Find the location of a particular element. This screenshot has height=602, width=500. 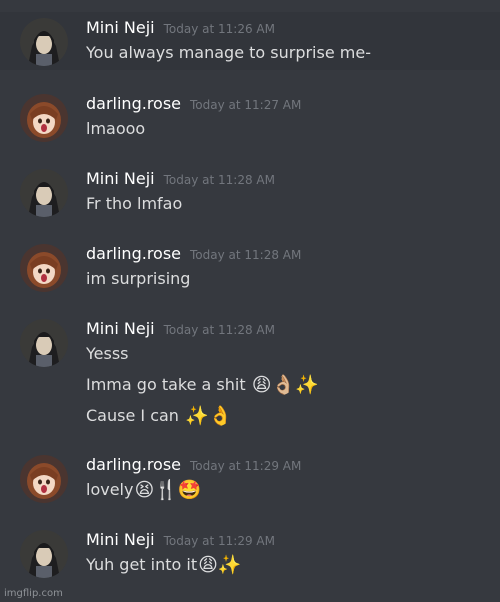

message-header: darling.rose Today at 11:27 AM is located at coordinates (285, 106).